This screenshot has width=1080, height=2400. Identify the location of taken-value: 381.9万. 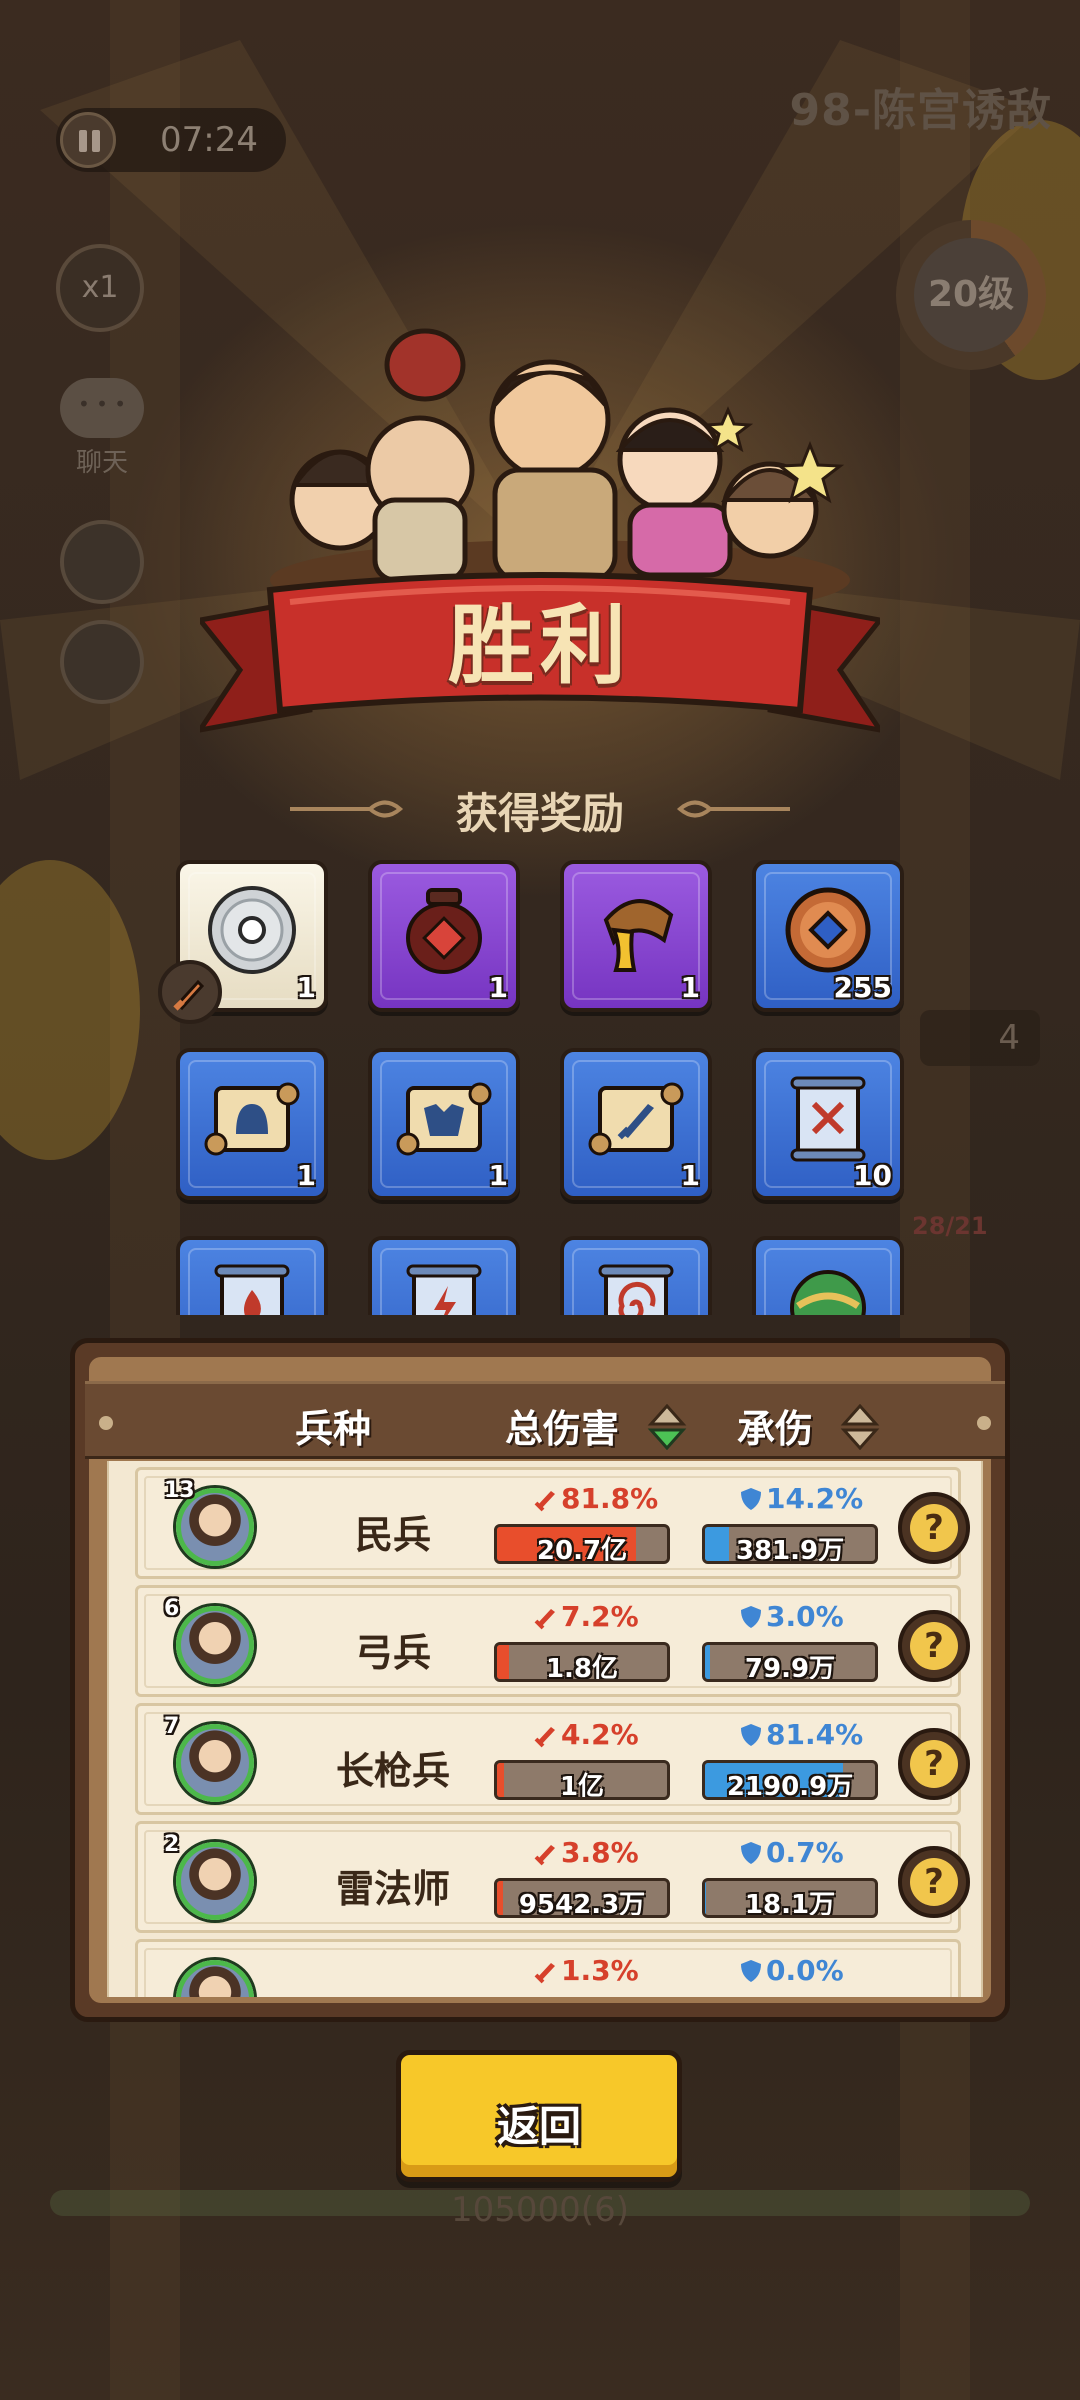
(790, 1550).